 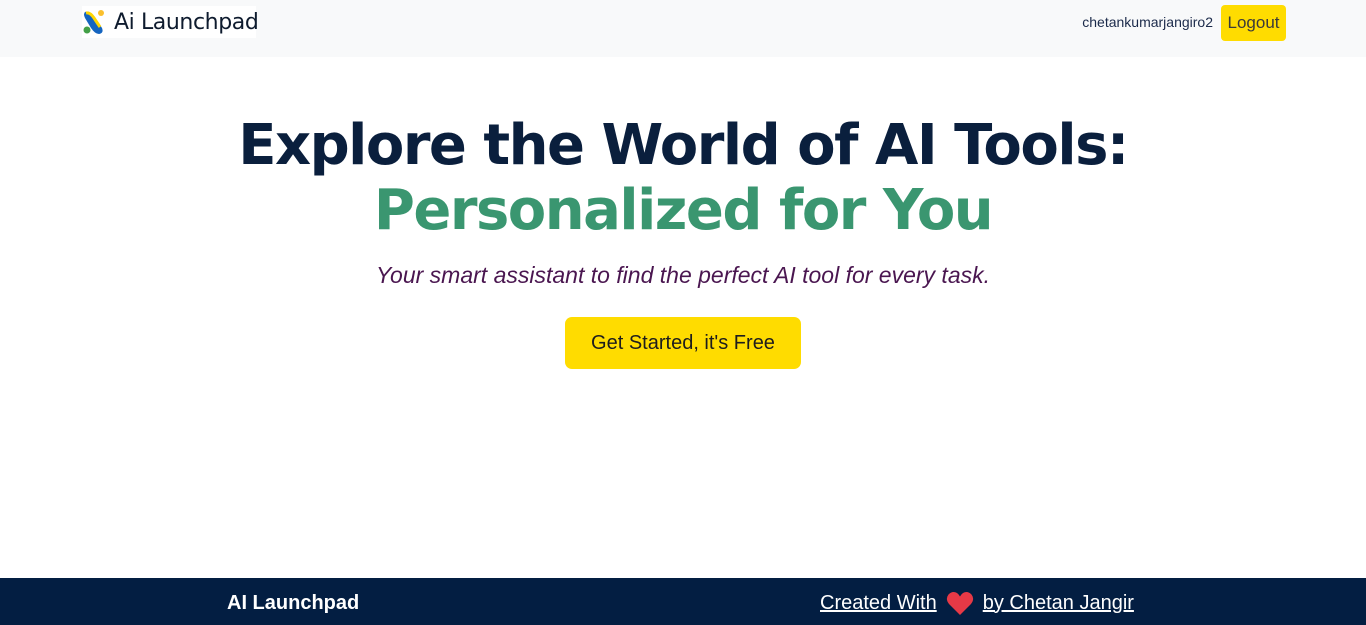 I want to click on created-with-link: Created With, so click(x=878, y=603).